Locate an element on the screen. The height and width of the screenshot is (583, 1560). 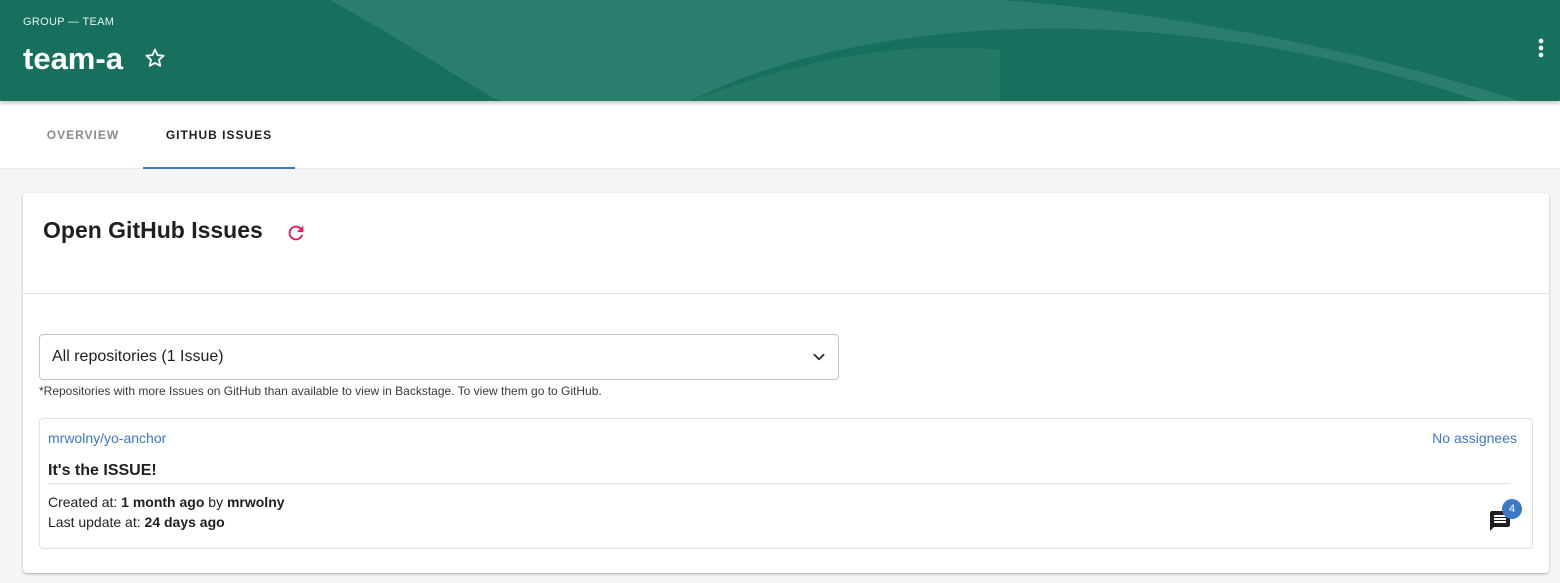
star-outline-icon is located at coordinates (155, 58).